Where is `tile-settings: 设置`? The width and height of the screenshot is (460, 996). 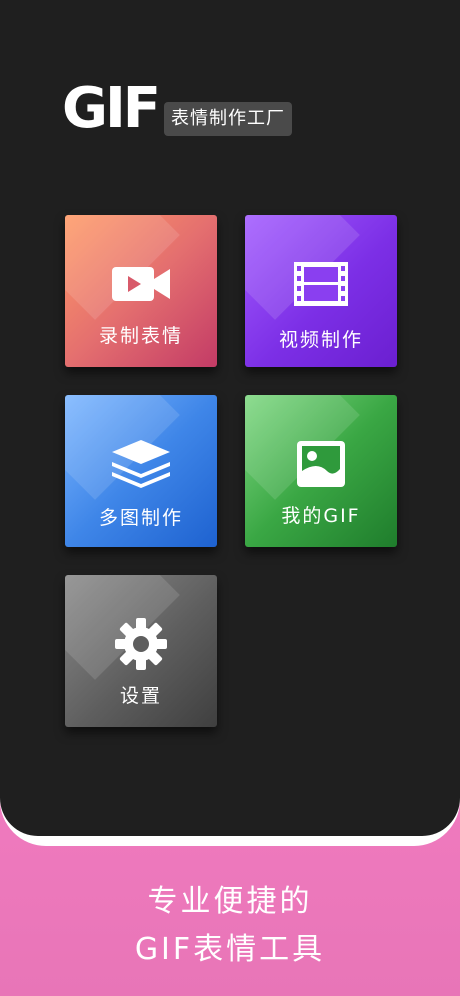 tile-settings: 设置 is located at coordinates (141, 651).